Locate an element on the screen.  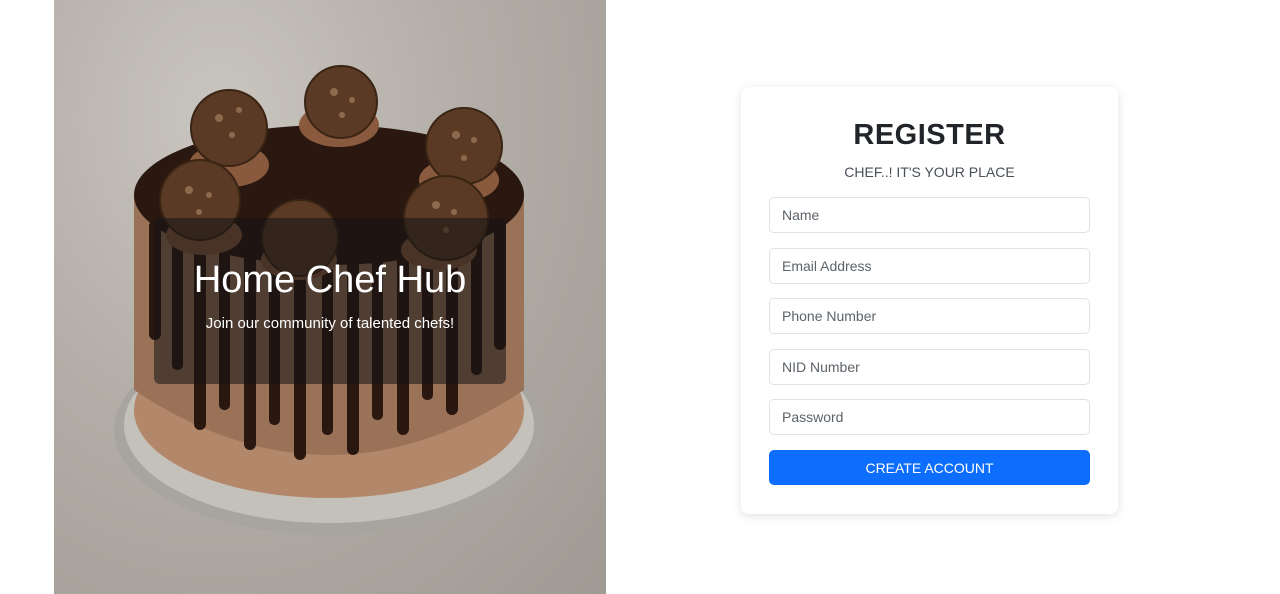
register-title: REGISTER is located at coordinates (929, 135).